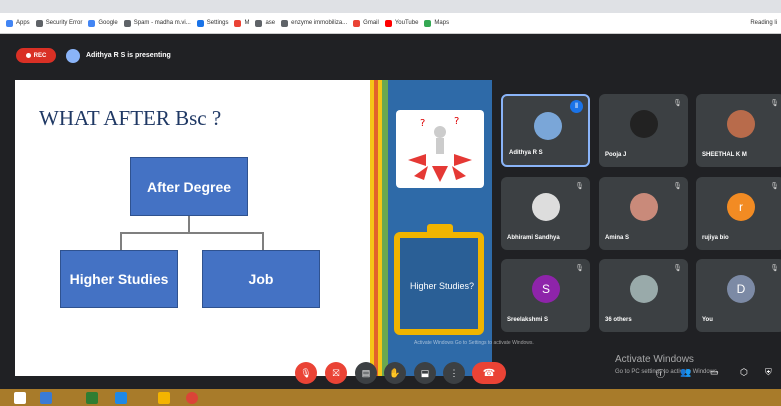 This screenshot has height=406, width=781. I want to click on end-call-icon: ☎, so click(489, 373).